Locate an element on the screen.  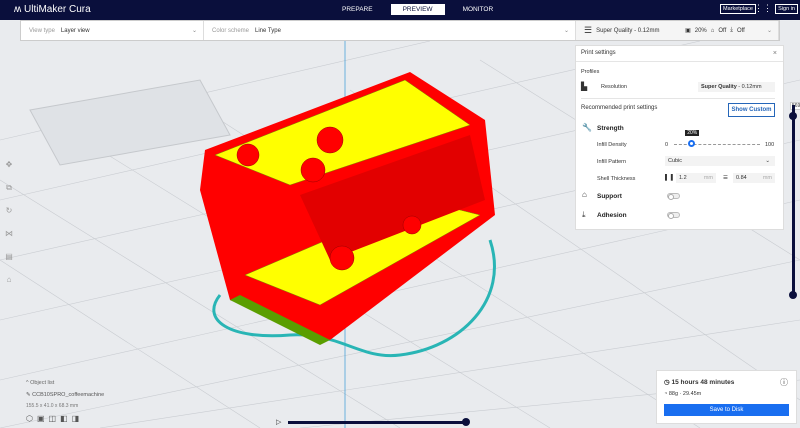
logo-icon: ʍ is located at coordinates (19, 9).